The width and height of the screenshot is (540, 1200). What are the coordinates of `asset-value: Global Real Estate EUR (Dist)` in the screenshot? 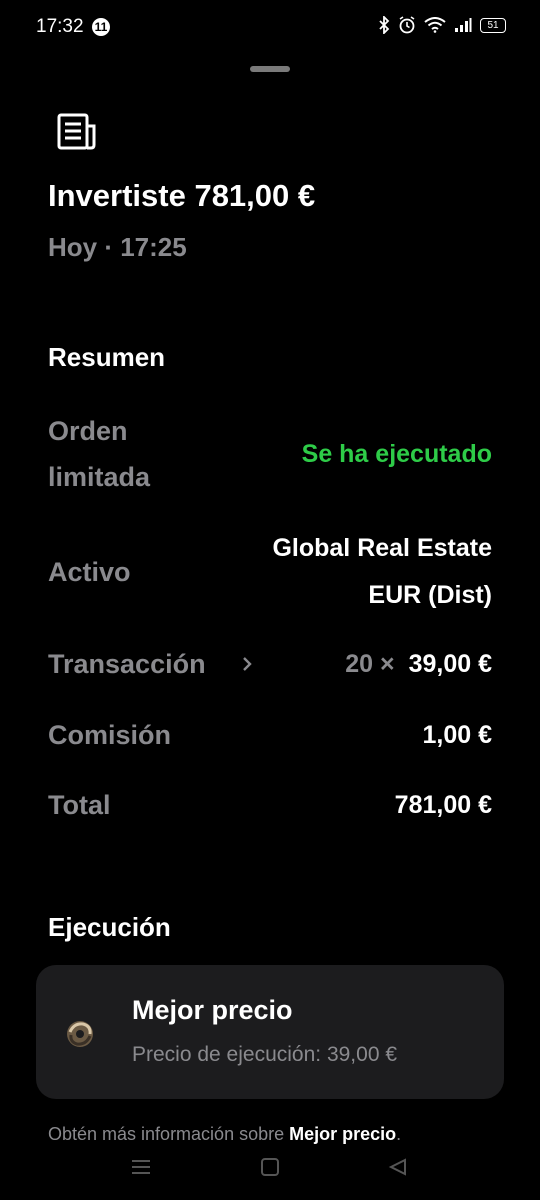 It's located at (382, 571).